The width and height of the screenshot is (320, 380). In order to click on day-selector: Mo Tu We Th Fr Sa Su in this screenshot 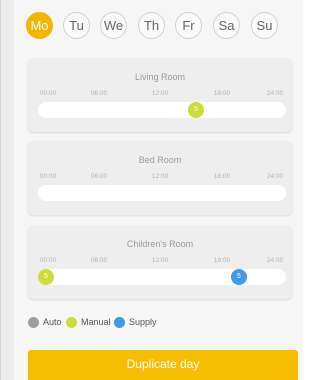, I will do `click(158, 24)`.